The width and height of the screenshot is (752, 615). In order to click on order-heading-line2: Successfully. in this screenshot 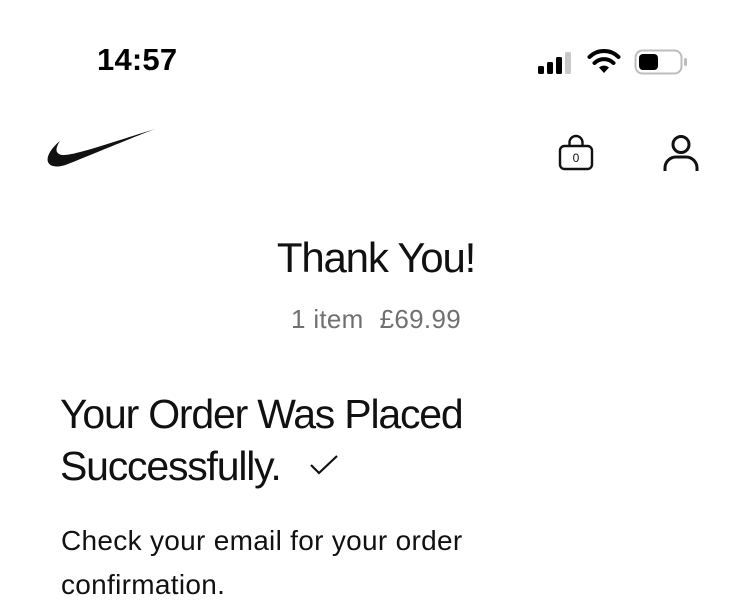, I will do `click(171, 466)`.